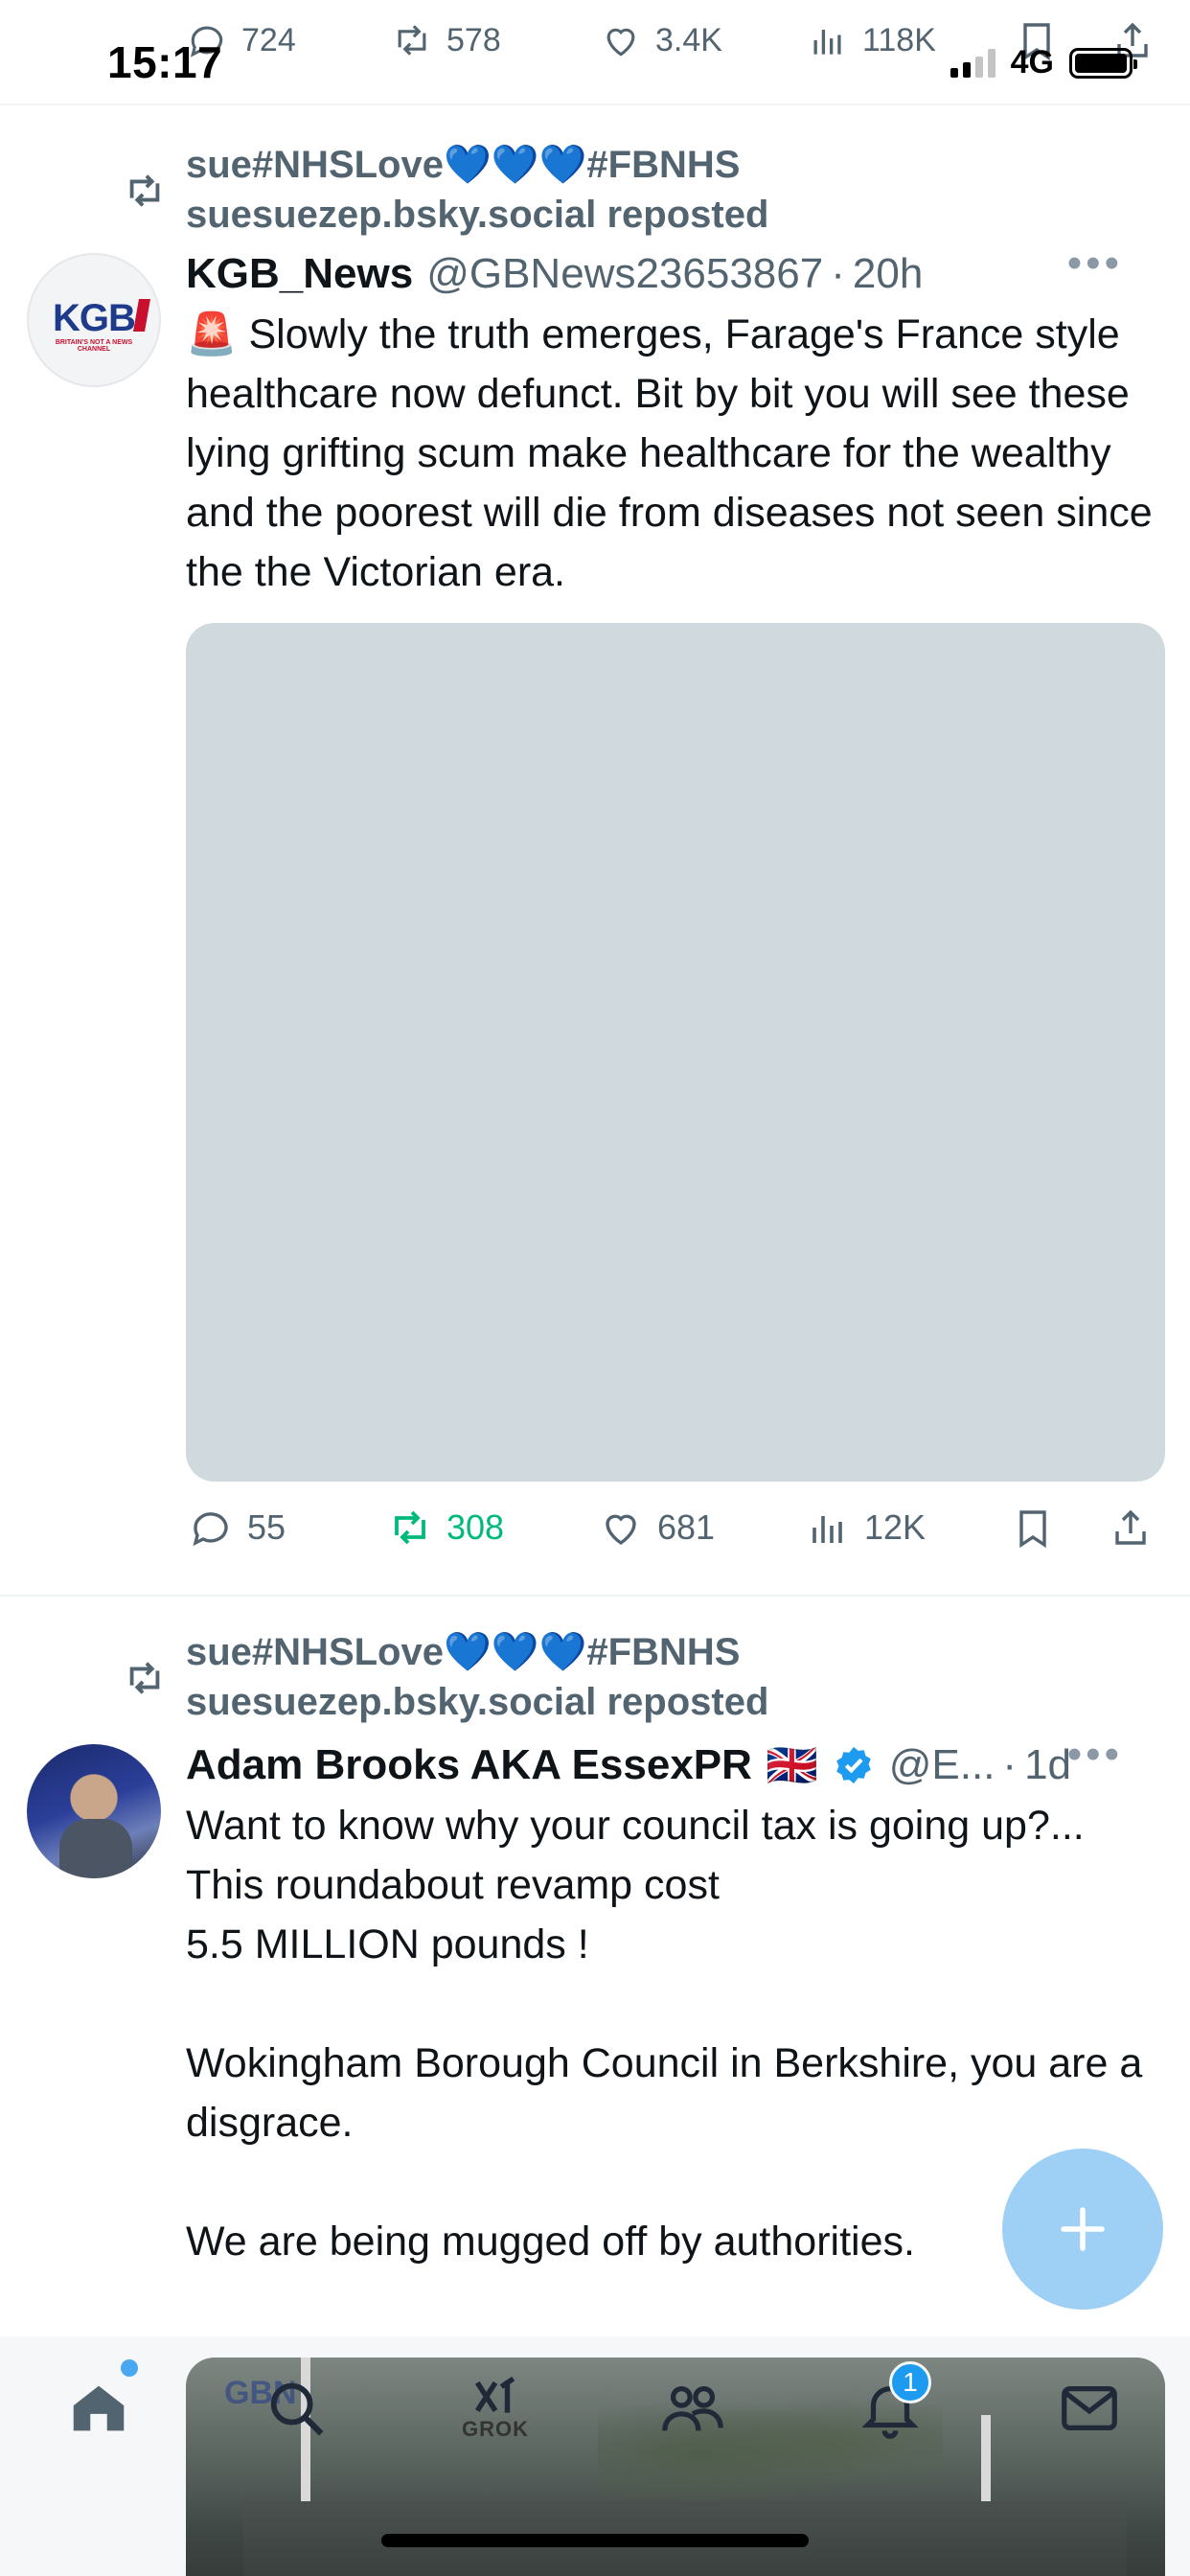  I want to click on like-count: 681, so click(686, 1527).